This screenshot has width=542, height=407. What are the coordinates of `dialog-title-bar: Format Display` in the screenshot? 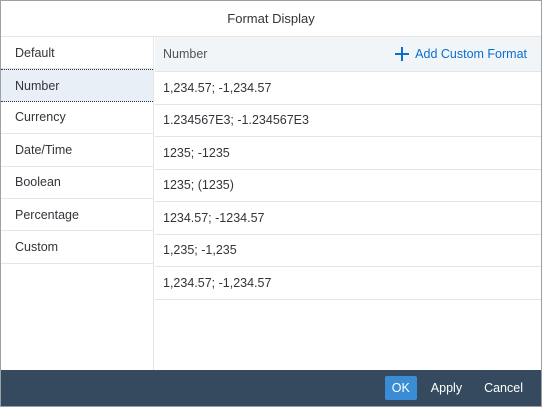 It's located at (271, 19).